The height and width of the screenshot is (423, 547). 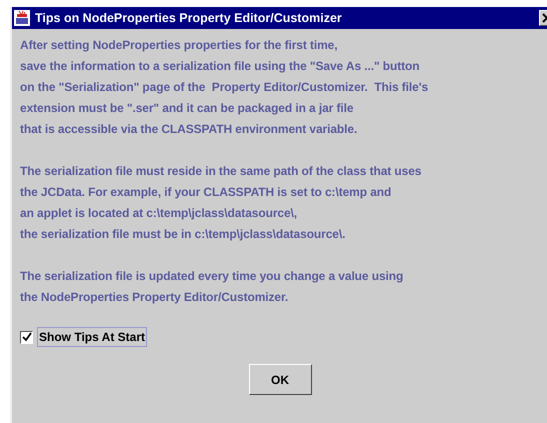 What do you see at coordinates (280, 379) in the screenshot?
I see `ok-button: OK` at bounding box center [280, 379].